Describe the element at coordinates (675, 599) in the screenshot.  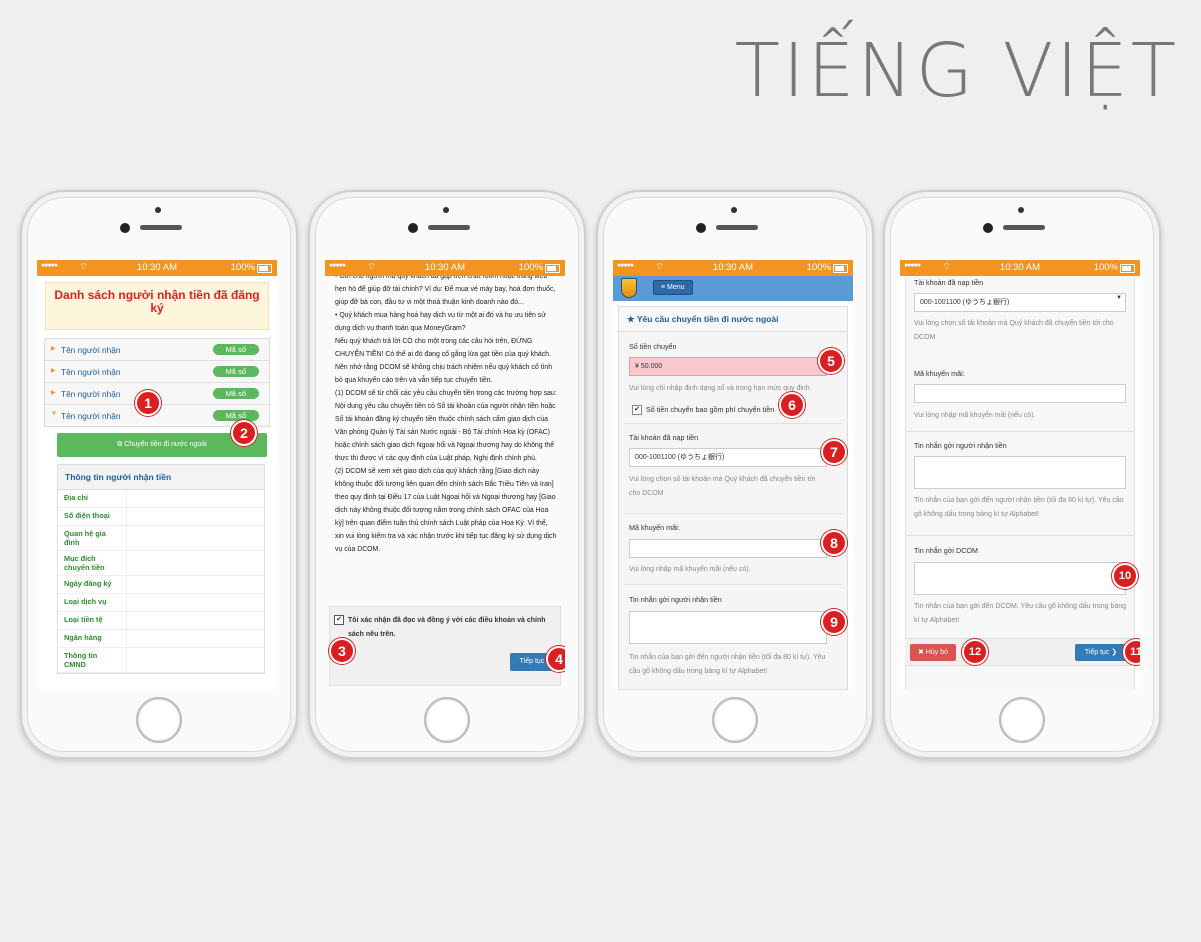
I see `message-label: Tin nhắn gởi người nhận tiền` at that location.